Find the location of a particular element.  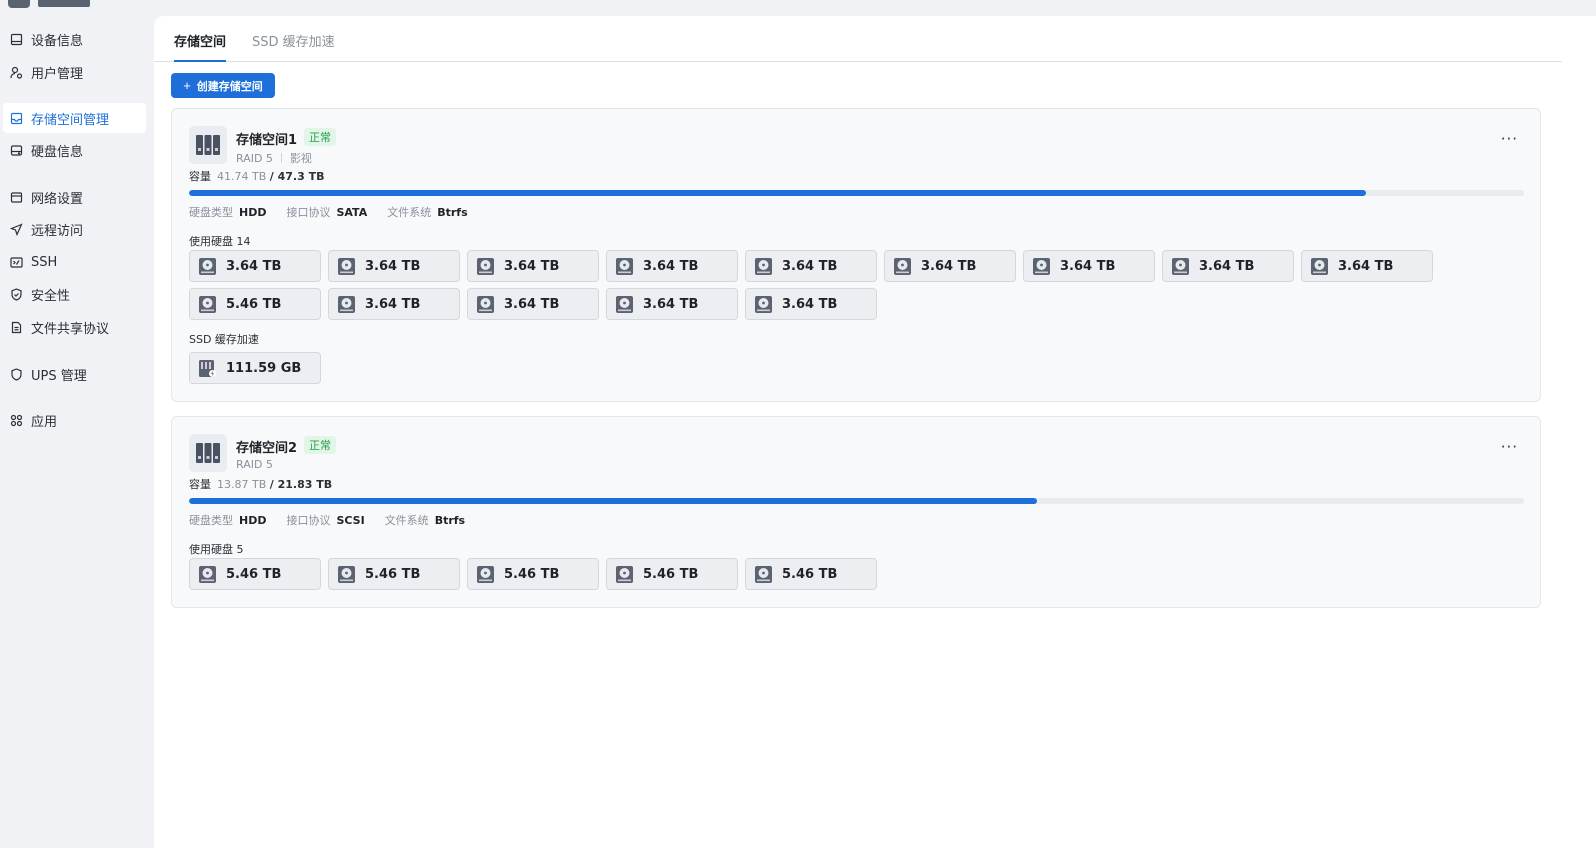

sidebar-item-apps: 应用 is located at coordinates (74, 420).